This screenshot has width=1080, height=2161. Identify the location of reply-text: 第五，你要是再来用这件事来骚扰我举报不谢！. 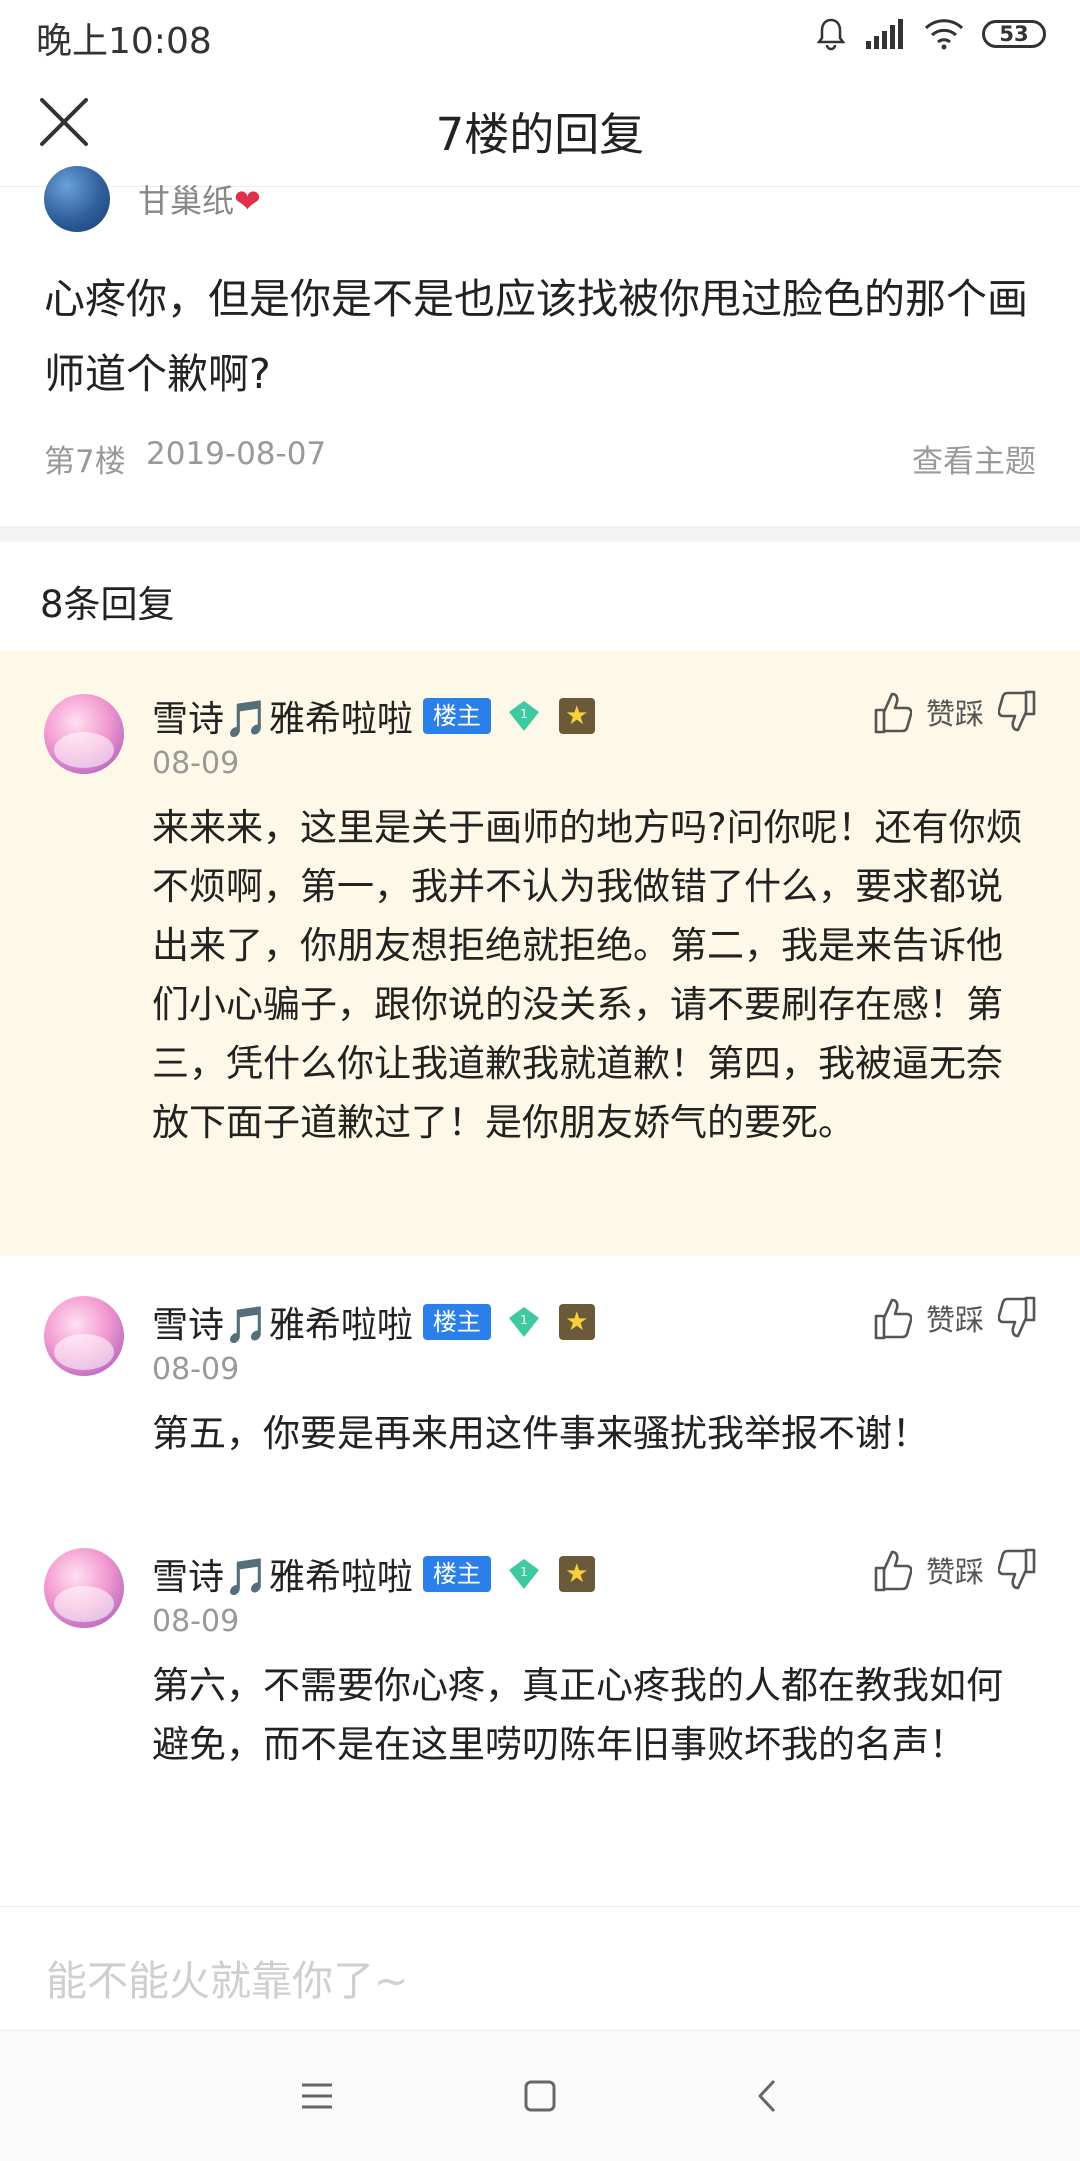
(540, 1433).